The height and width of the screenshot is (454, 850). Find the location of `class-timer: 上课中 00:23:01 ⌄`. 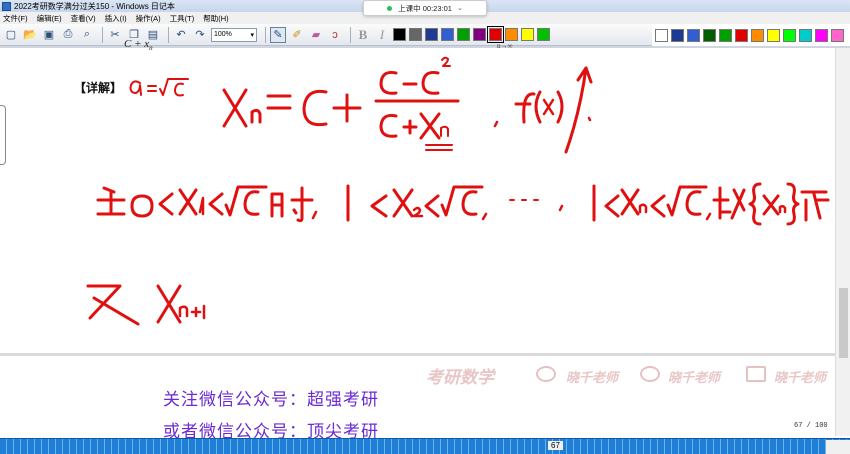

class-timer: 上课中 00:23:01 ⌄ is located at coordinates (425, 8).